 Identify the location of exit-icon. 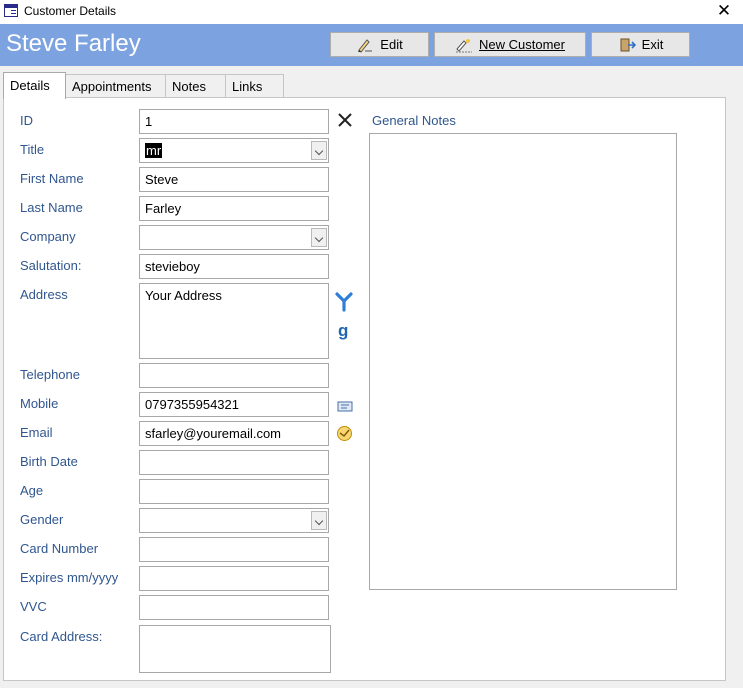
(628, 44).